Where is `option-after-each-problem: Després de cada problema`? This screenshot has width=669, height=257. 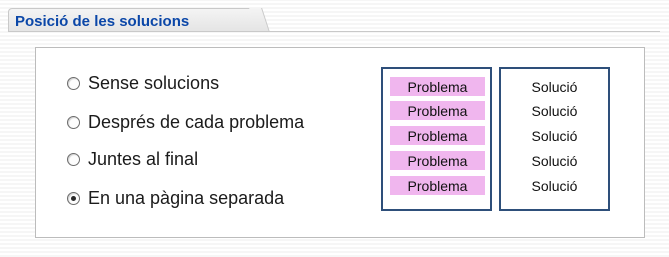
option-after-each-problem: Després de cada problema is located at coordinates (217, 122).